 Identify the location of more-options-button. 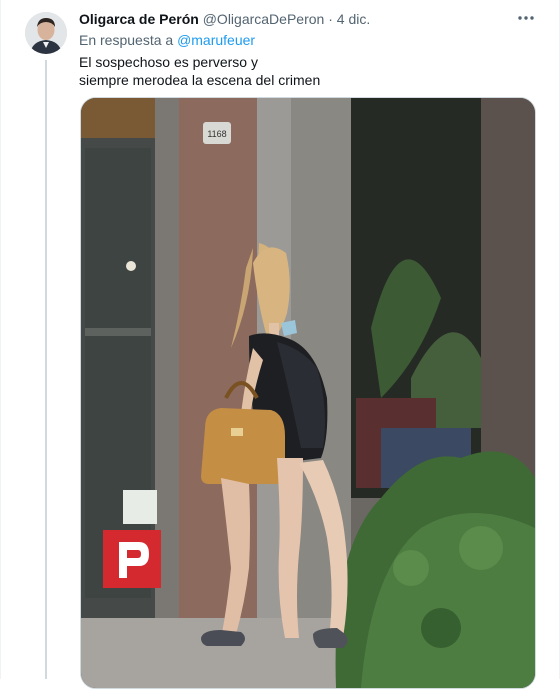
(526, 18).